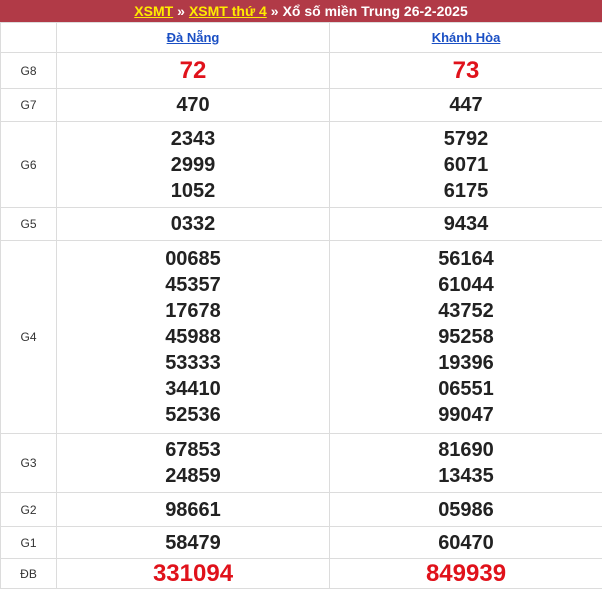 The height and width of the screenshot is (592, 602). I want to click on prize-number: 24859, so click(193, 476).